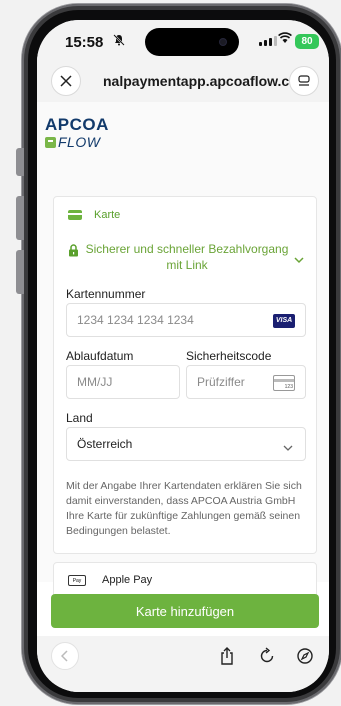 The width and height of the screenshot is (341, 706). Describe the element at coordinates (127, 580) in the screenshot. I see `apple-pay-label: Apple Pay` at that location.